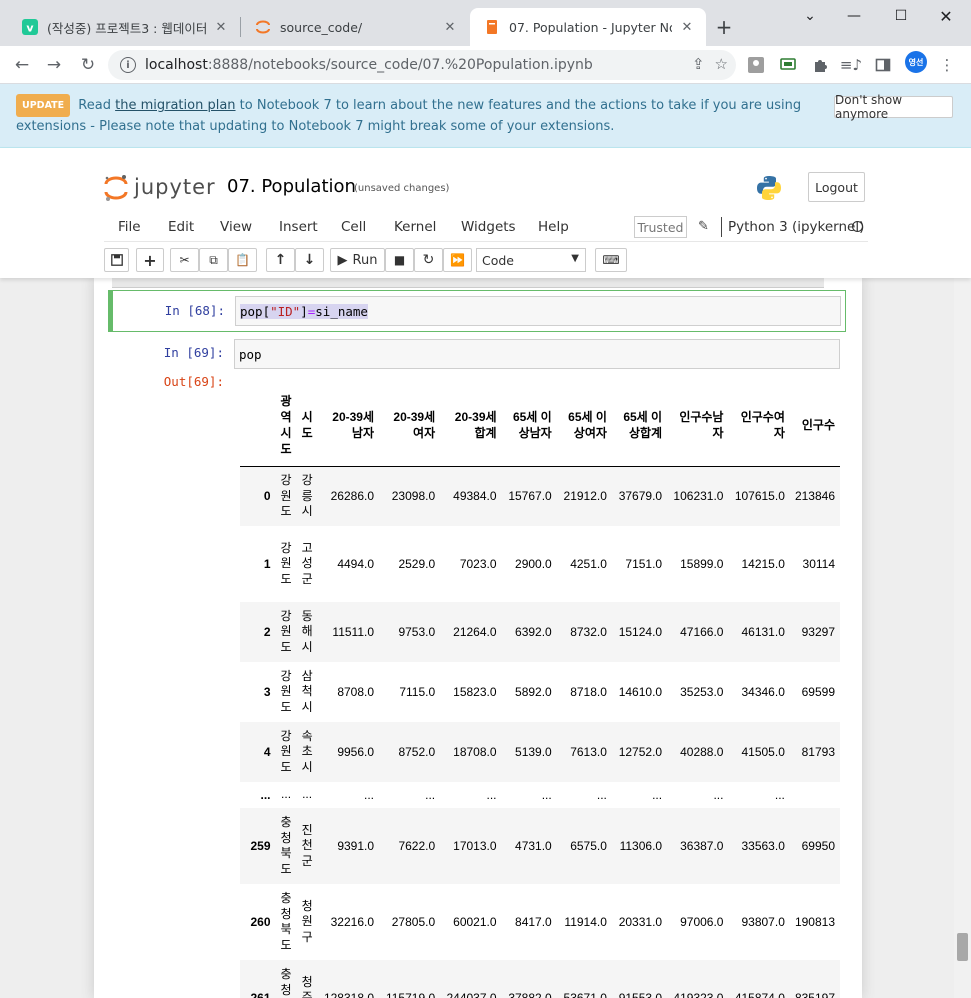 This screenshot has width=971, height=998. I want to click on code-editor: pop["ID"]=si_name, so click(538, 311).